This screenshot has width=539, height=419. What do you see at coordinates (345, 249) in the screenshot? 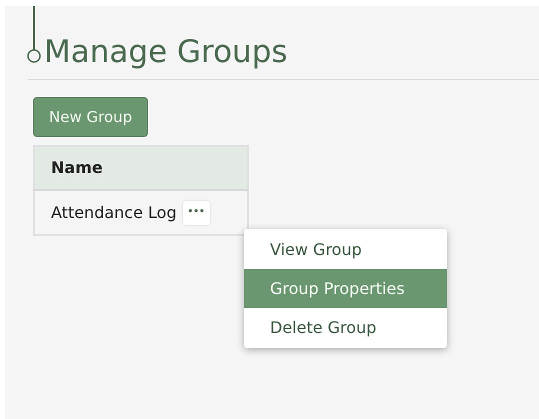
I see `menu-item: View Group` at bounding box center [345, 249].